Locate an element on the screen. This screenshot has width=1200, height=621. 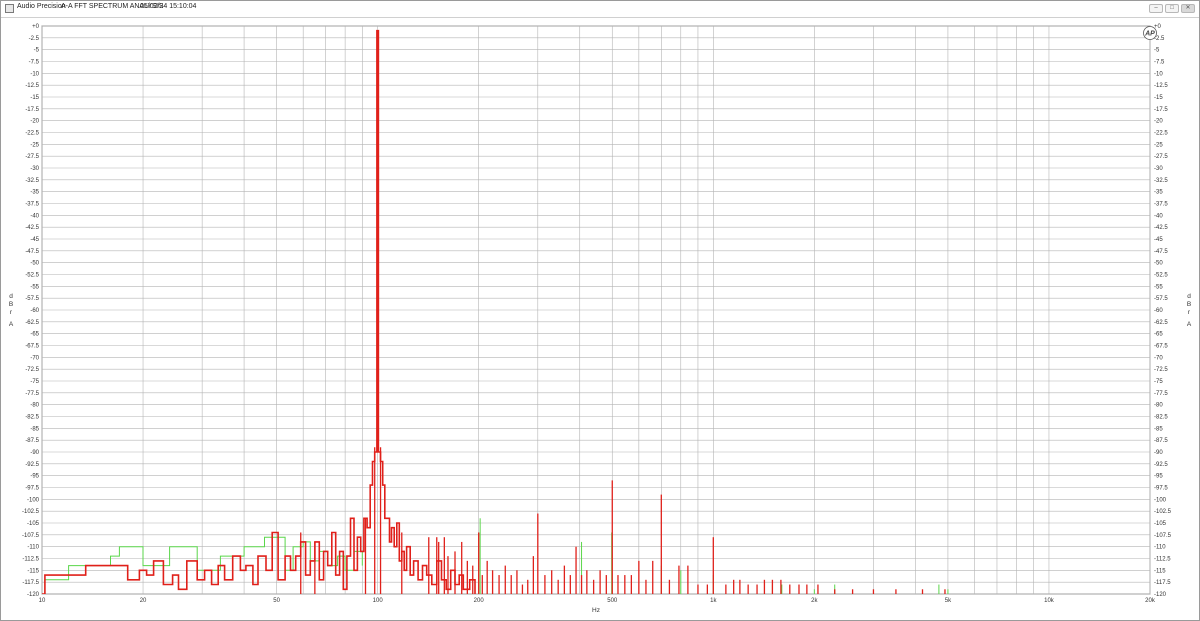
x-tick-label: 1k is located at coordinates (713, 601).